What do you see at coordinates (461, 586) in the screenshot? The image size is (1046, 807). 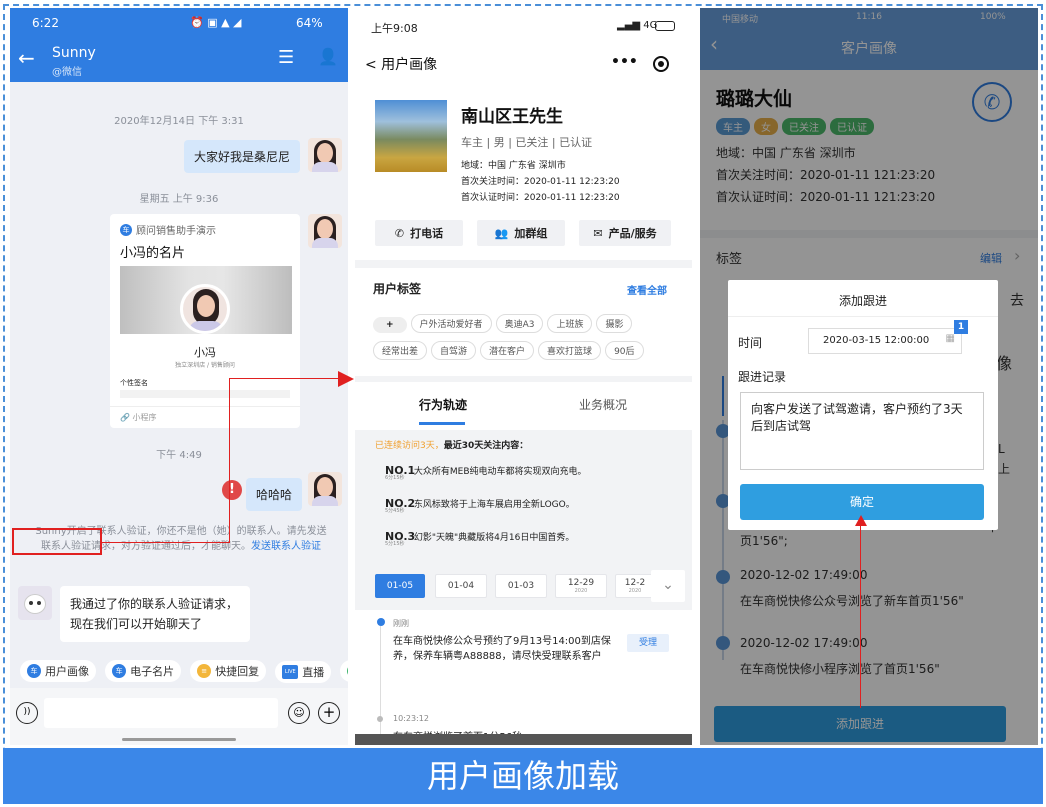 I see `date-chip: 01-04` at bounding box center [461, 586].